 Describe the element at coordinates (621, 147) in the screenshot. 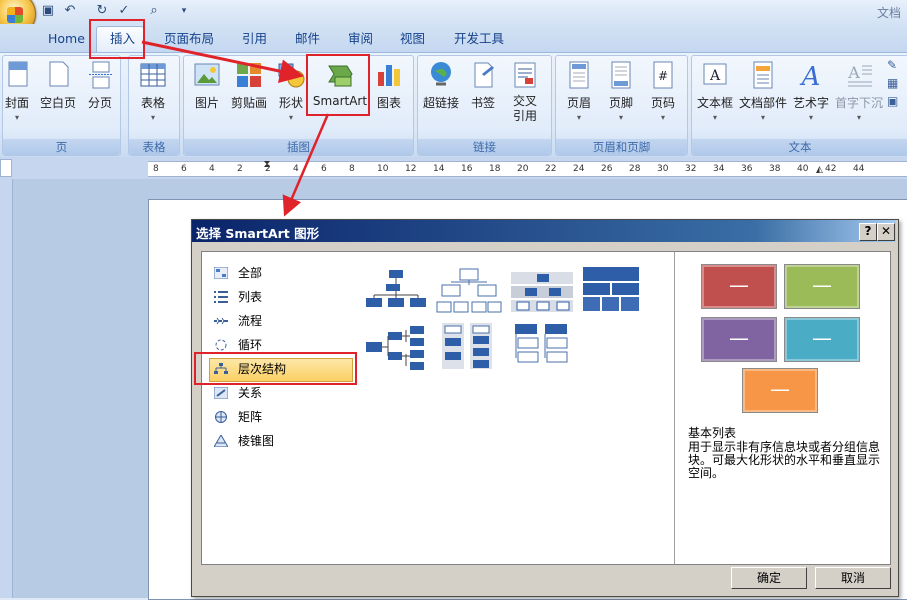

I see `group-label: 页眉和页脚` at that location.